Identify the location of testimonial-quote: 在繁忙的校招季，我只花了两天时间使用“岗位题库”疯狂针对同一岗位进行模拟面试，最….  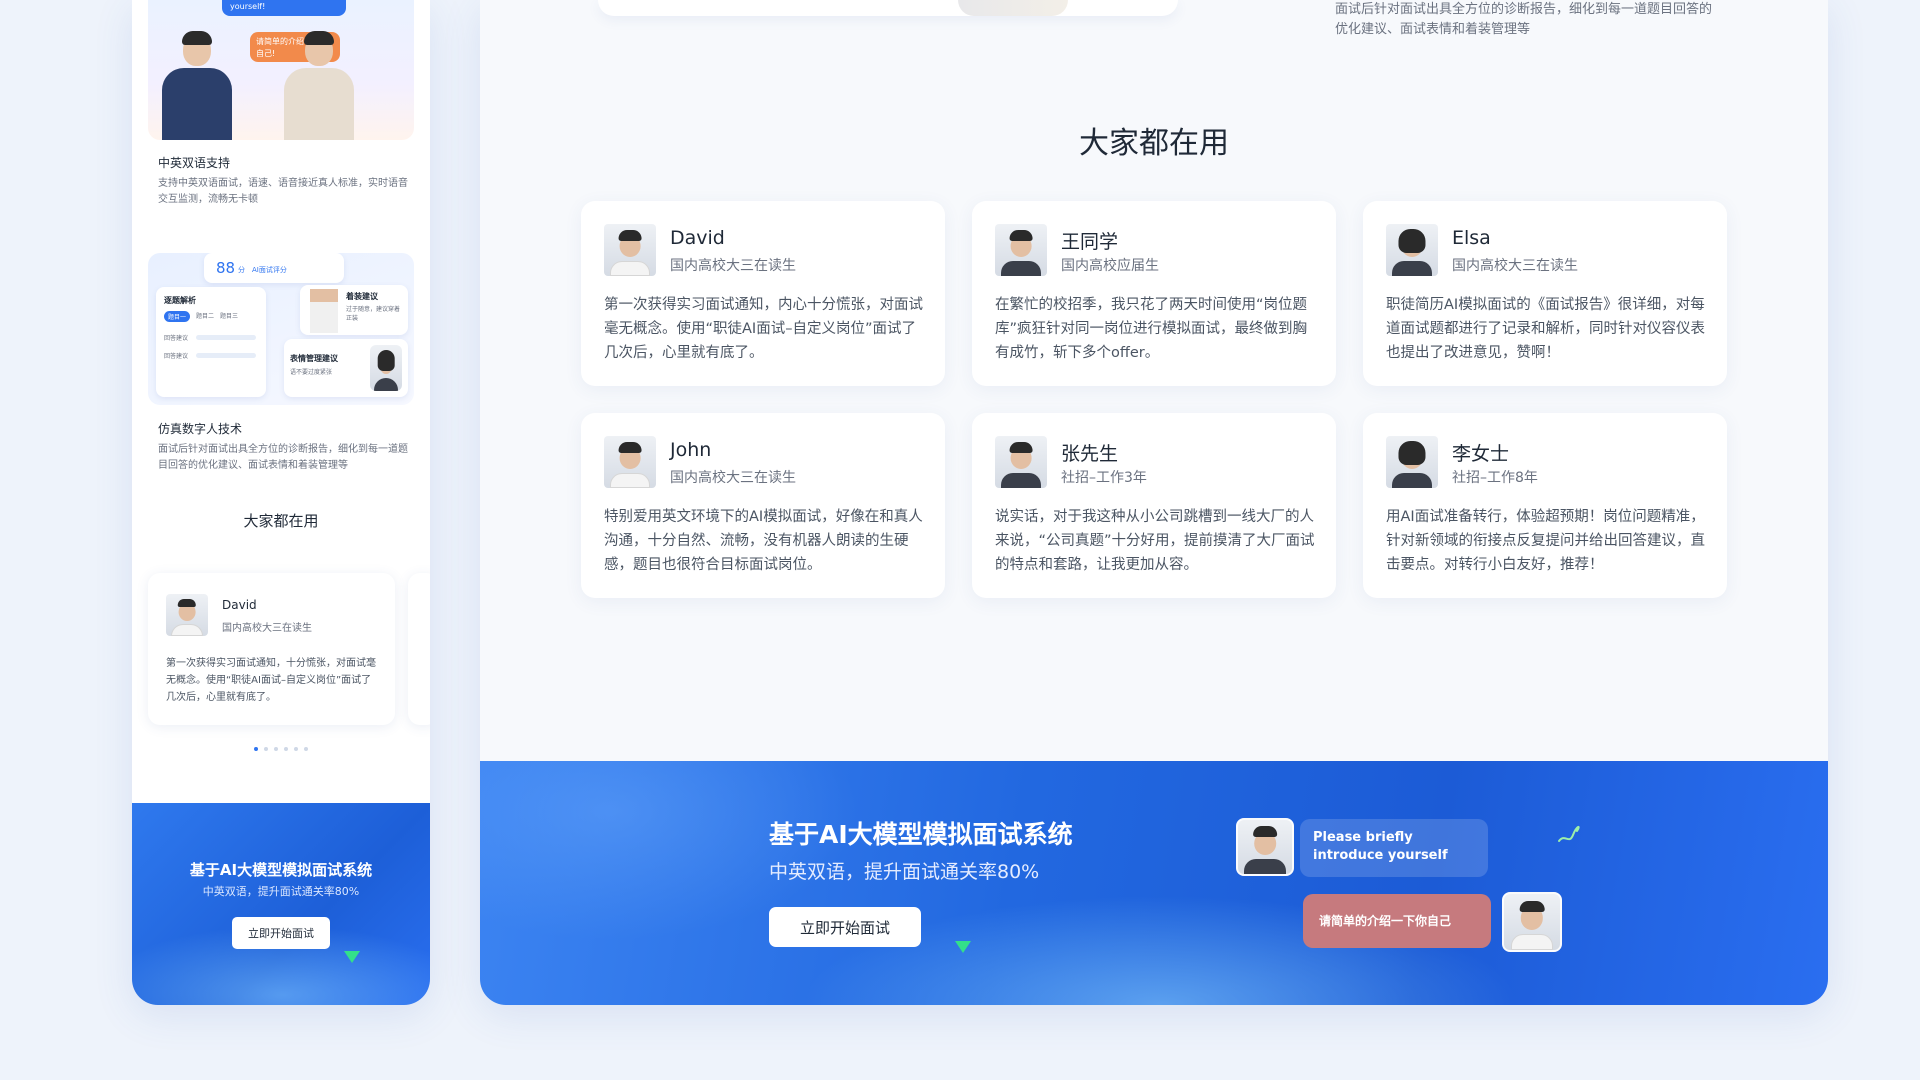
(1151, 329).